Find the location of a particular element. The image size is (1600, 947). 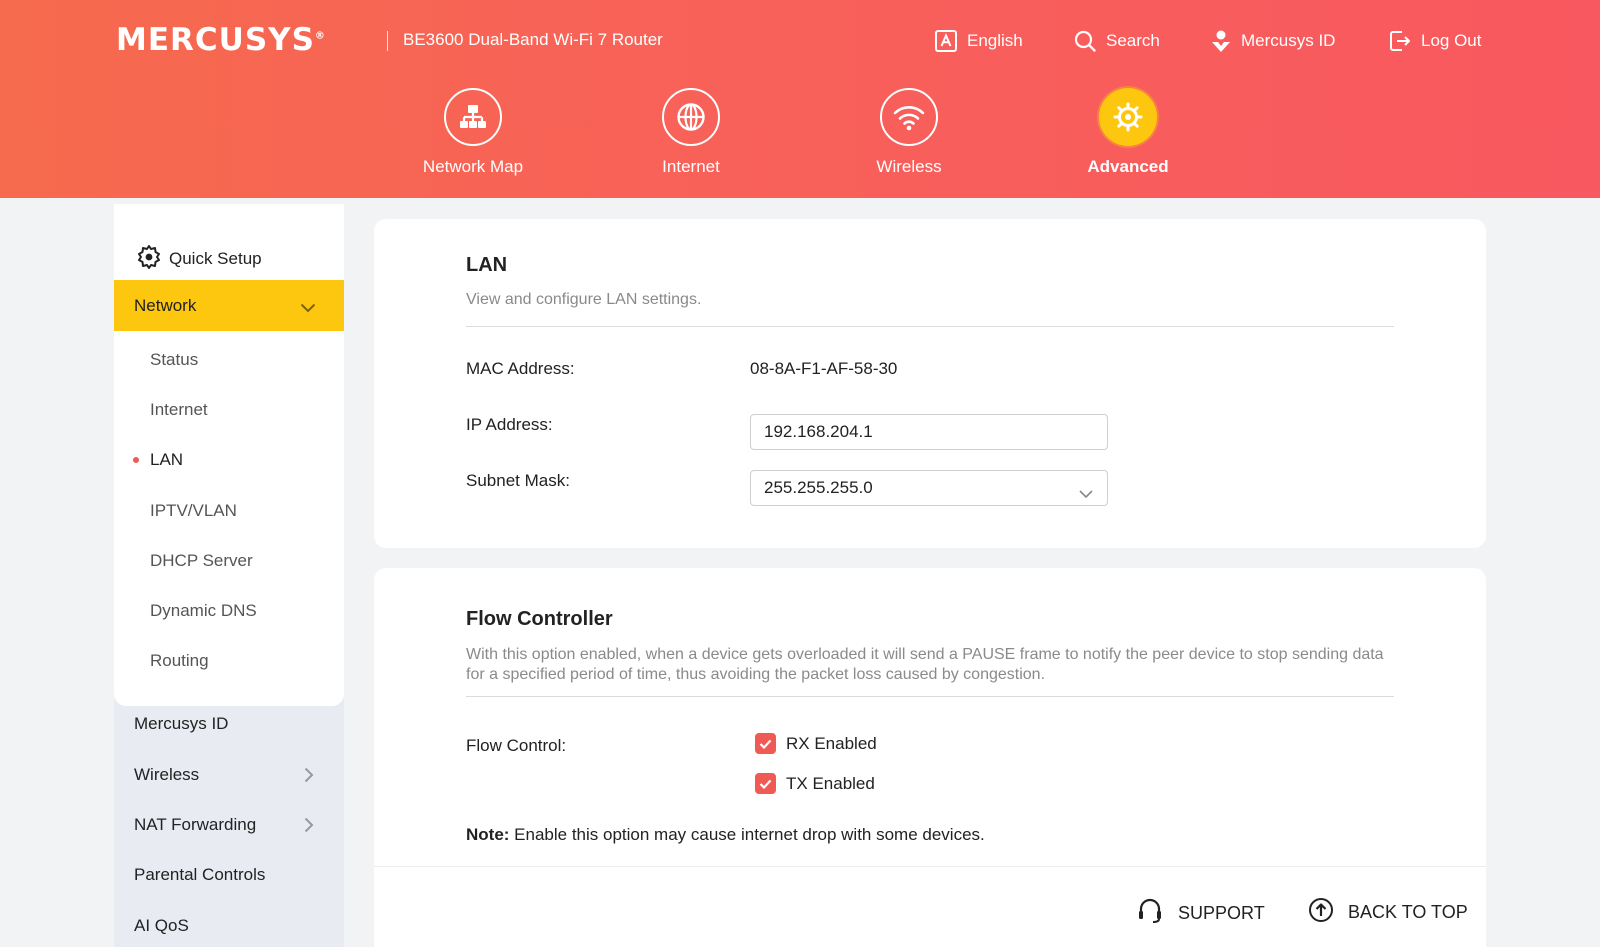

active-indicator-dot is located at coordinates (136, 460).